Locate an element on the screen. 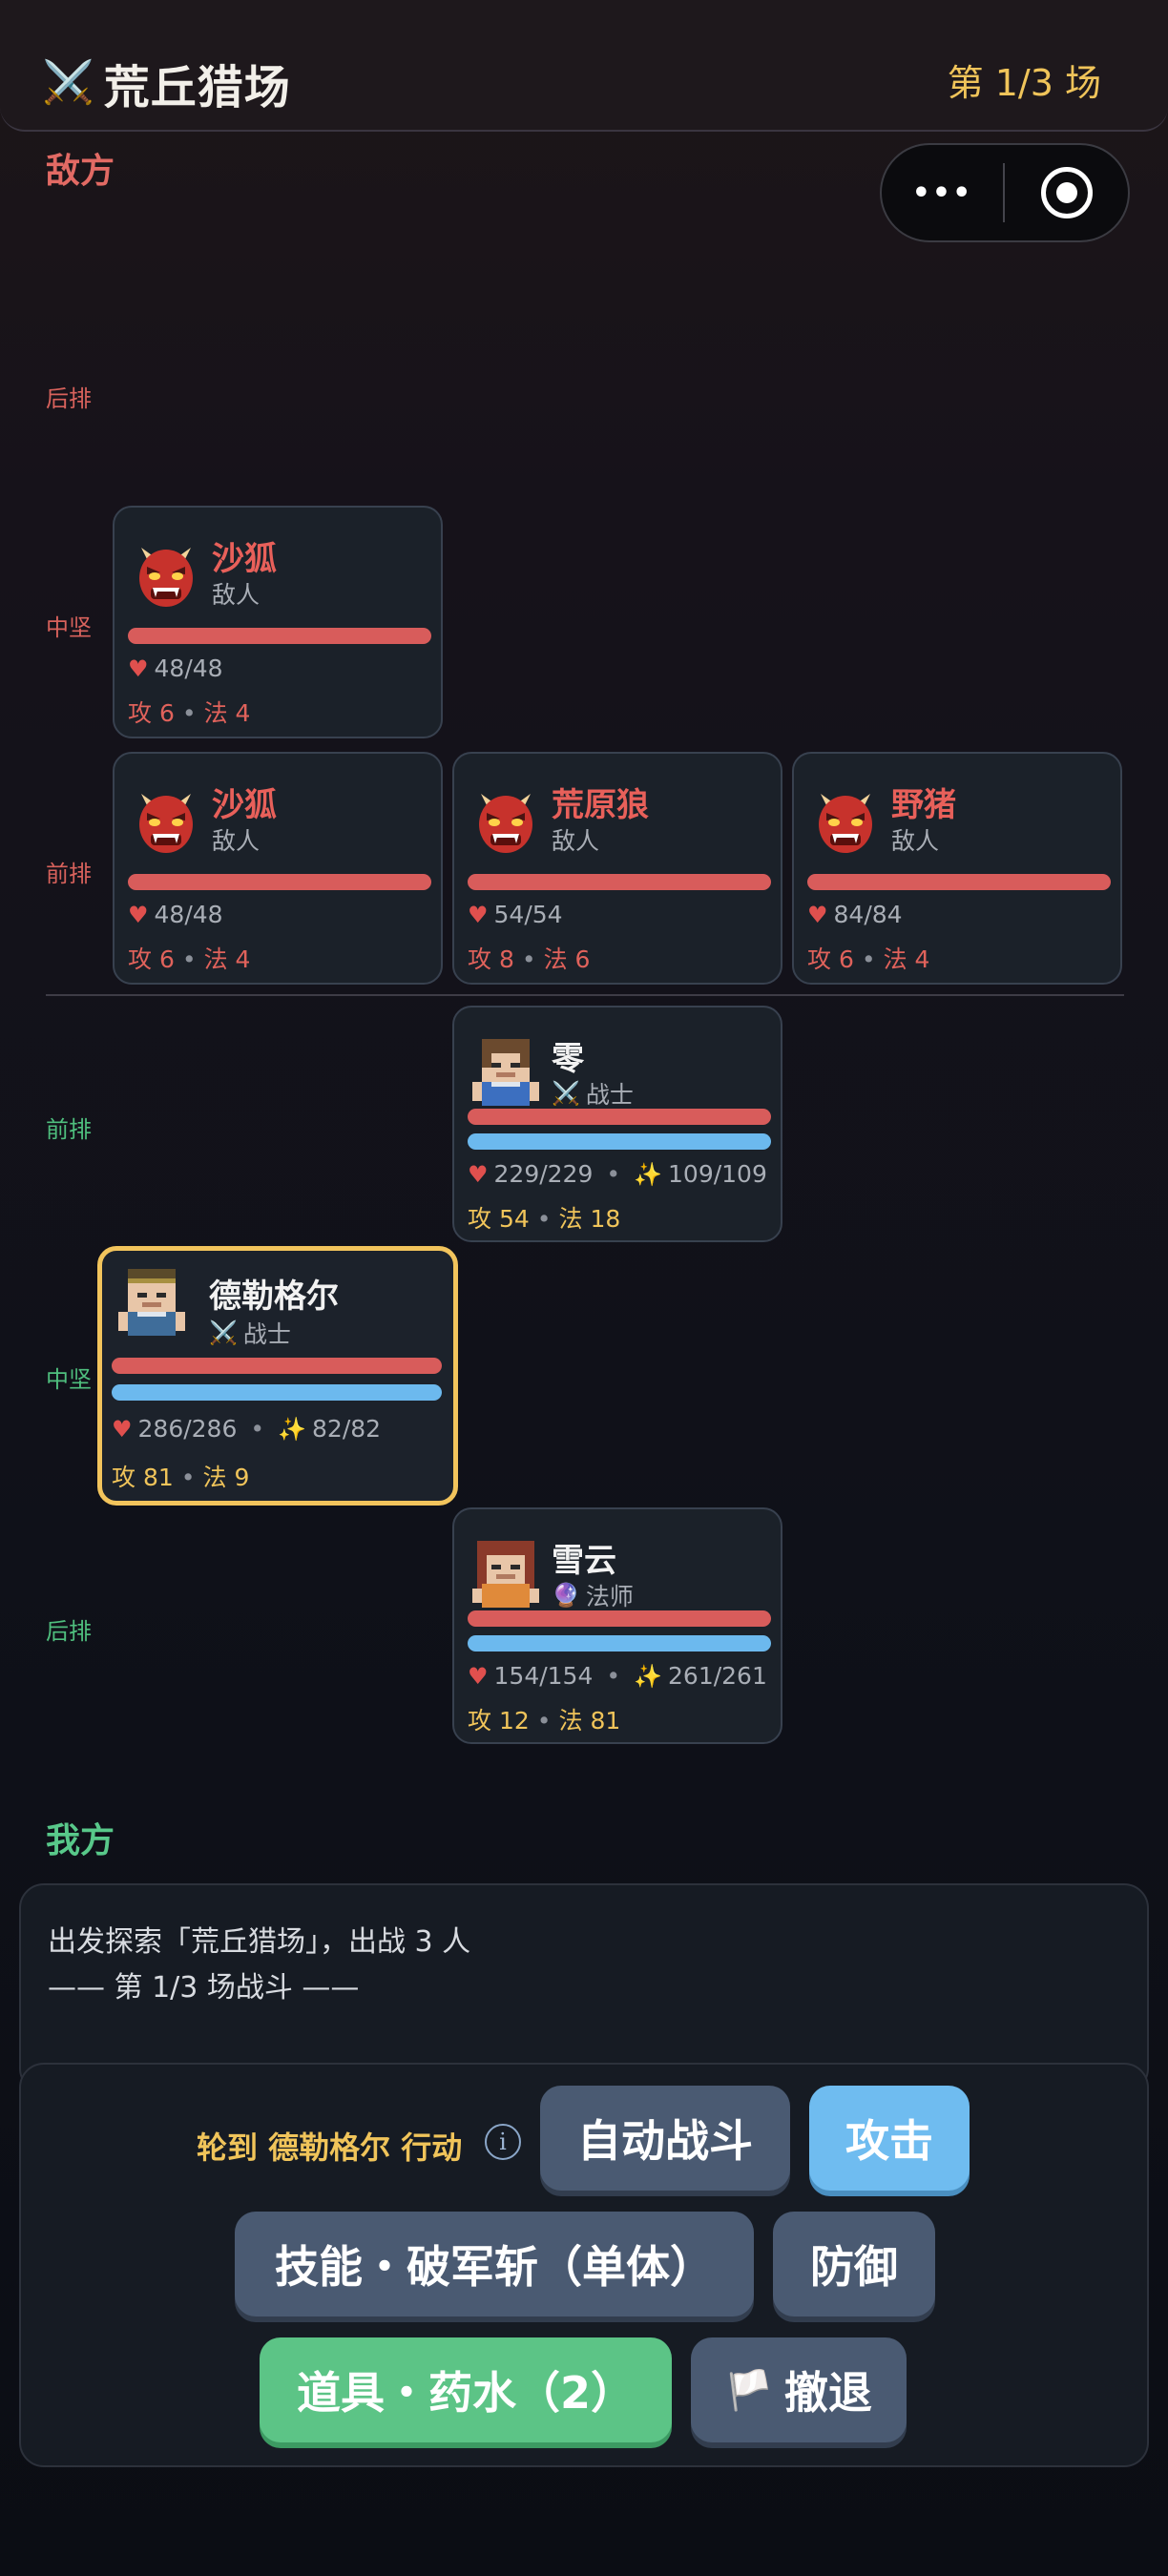  title-group: ⚔️ 荒丘猎场 is located at coordinates (166, 83).